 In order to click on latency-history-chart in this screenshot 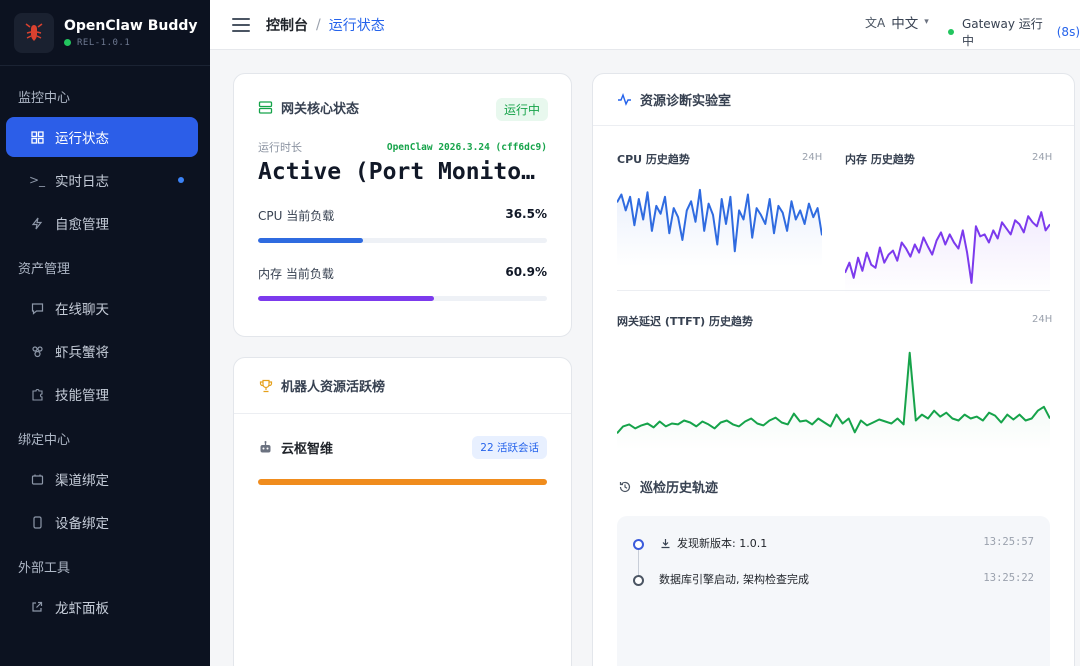, I will do `click(833, 400)`.